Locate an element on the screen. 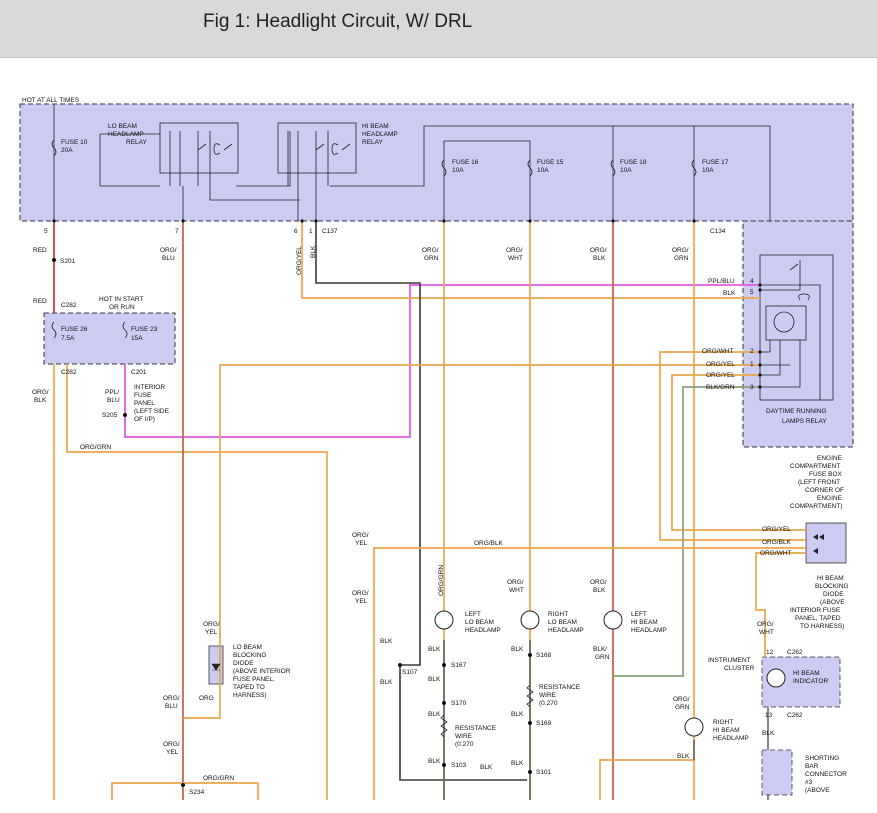  label-org-yel-h1: ORG/YEL is located at coordinates (720, 364).